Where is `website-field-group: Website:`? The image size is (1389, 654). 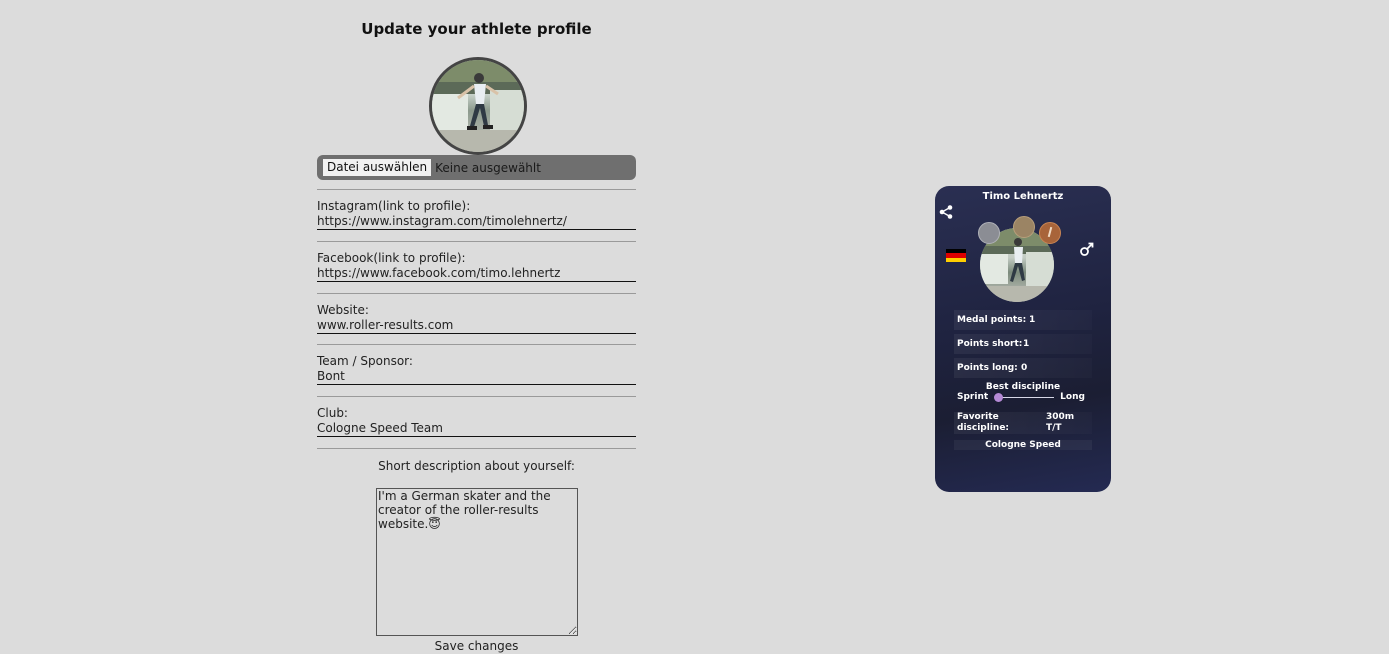
website-field-group: Website: is located at coordinates (476, 318).